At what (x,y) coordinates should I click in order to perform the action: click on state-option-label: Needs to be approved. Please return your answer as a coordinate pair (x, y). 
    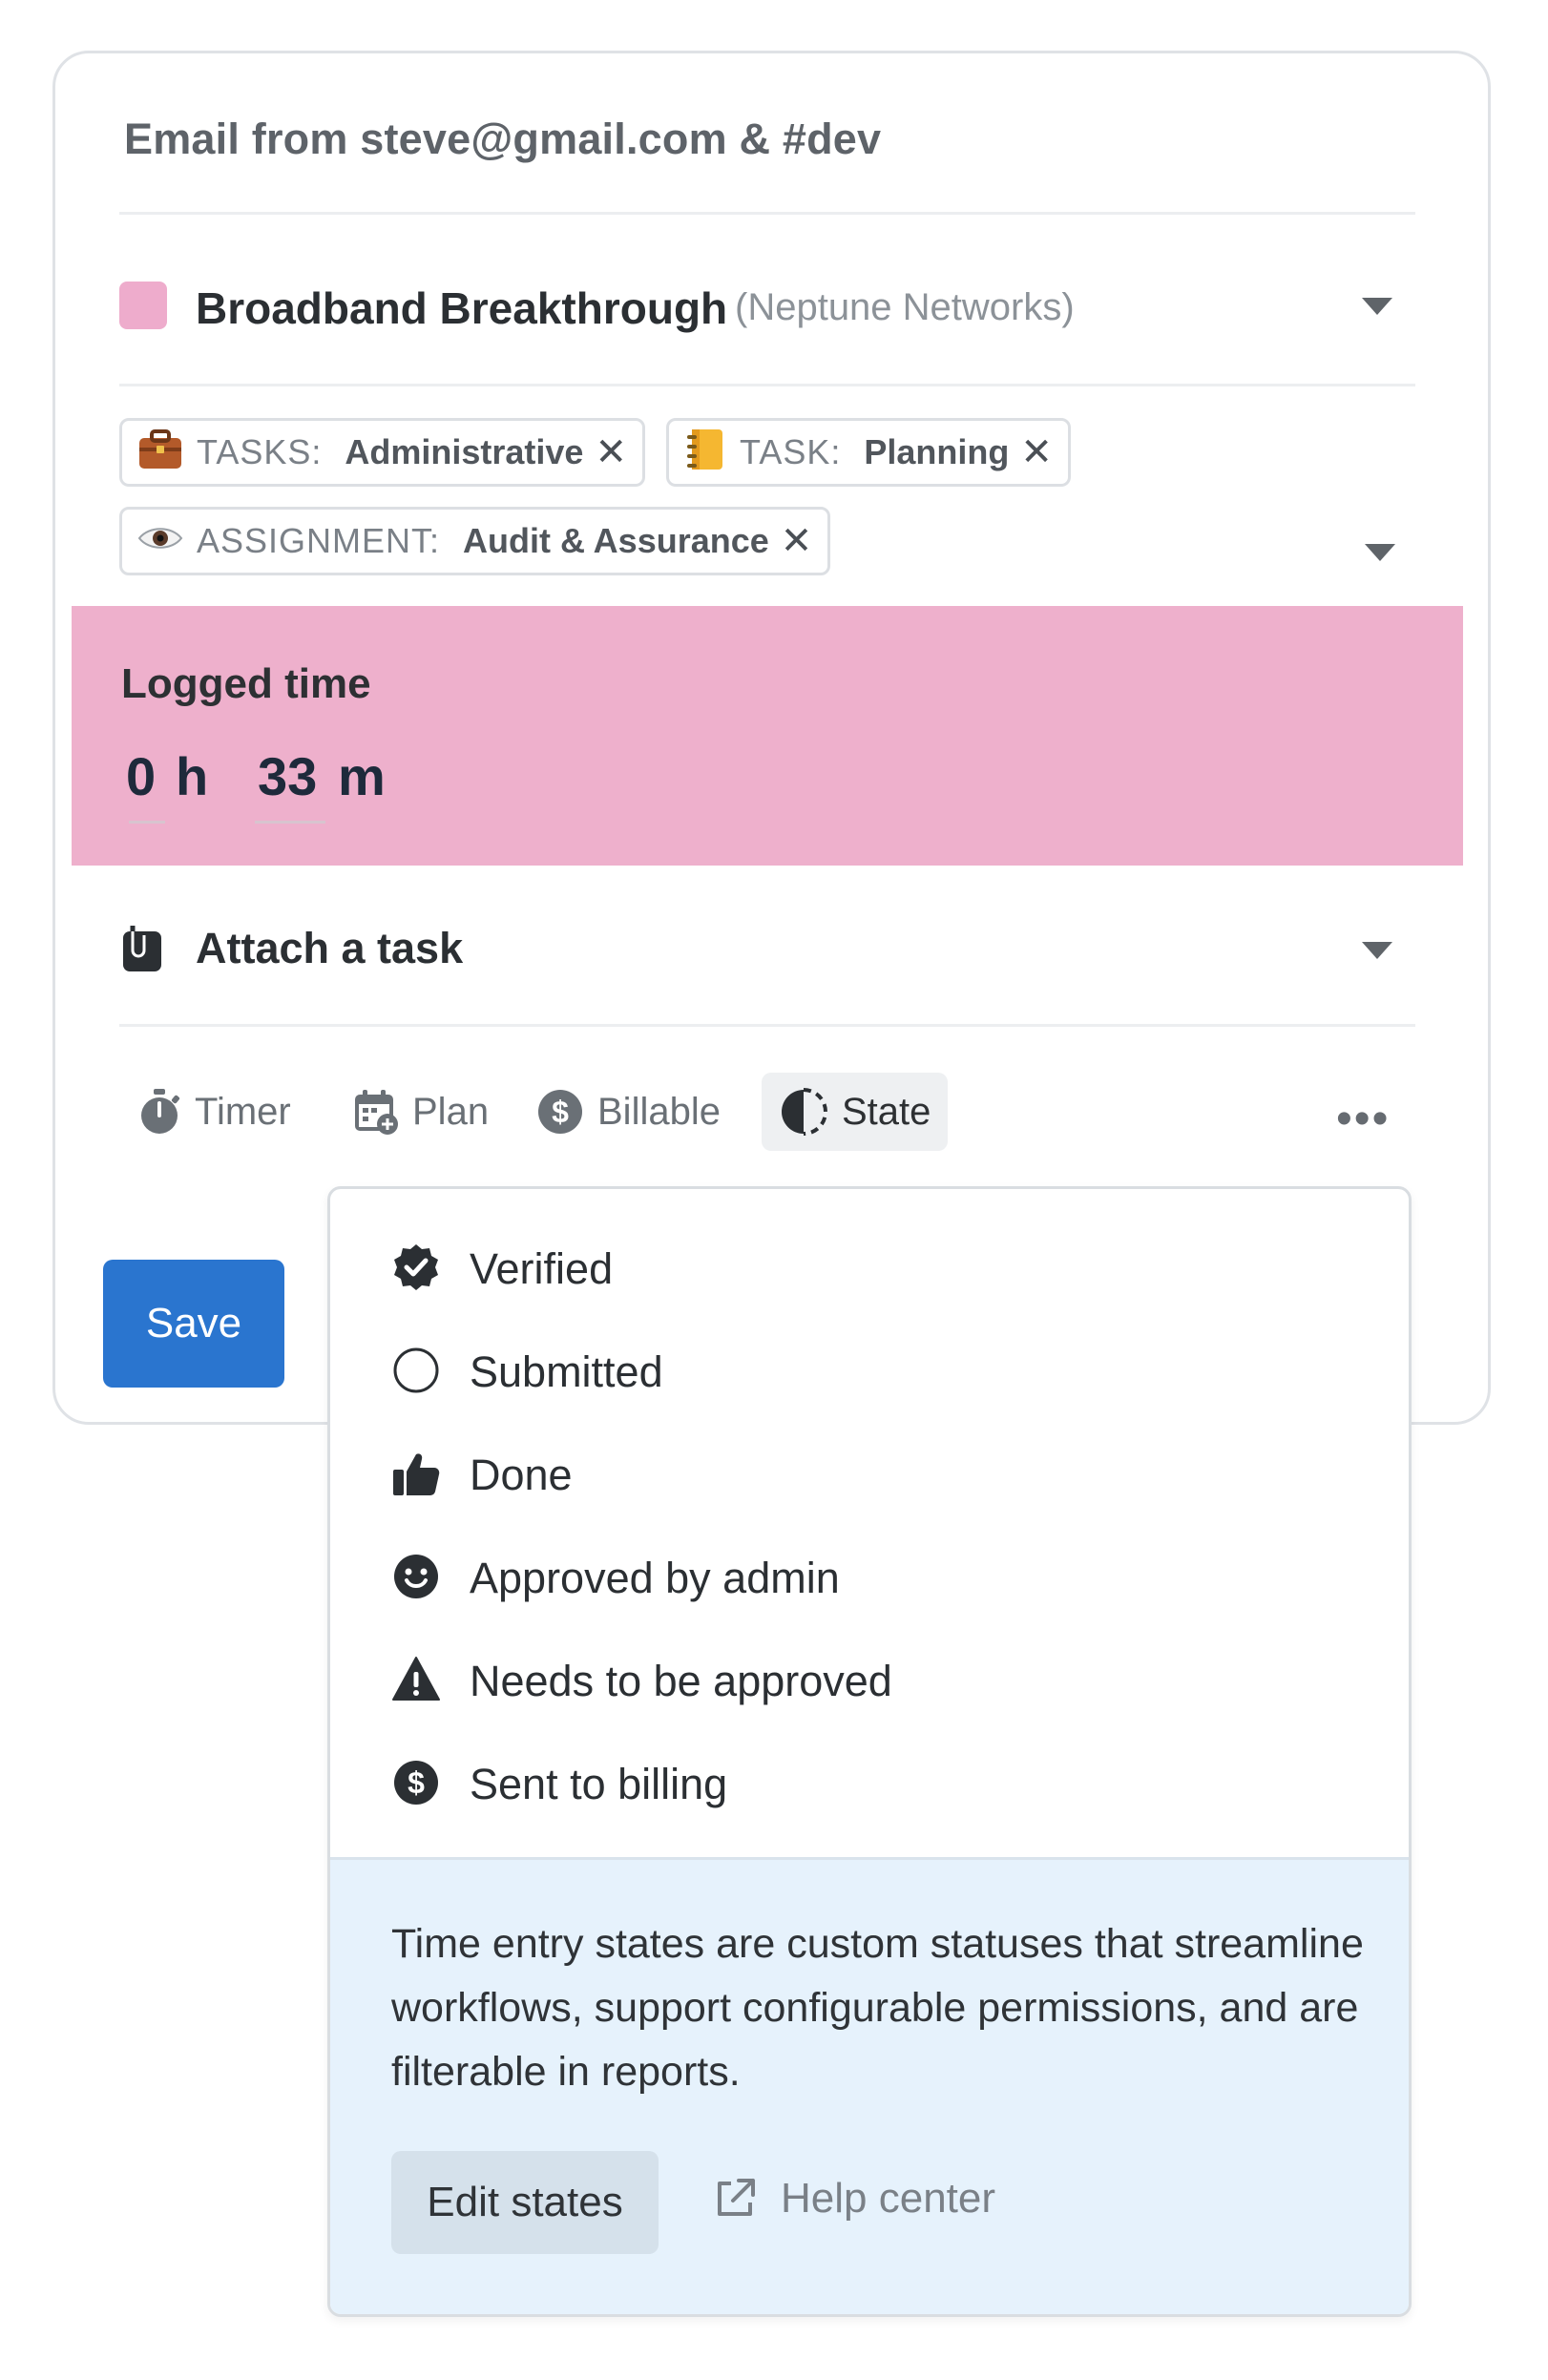
    Looking at the image, I should click on (681, 1681).